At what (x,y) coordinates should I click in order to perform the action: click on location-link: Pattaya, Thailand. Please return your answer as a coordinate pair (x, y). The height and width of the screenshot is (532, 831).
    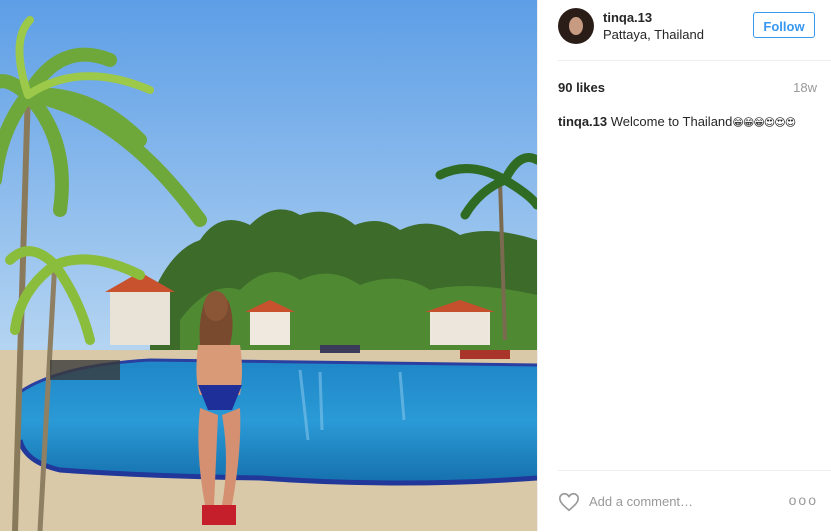
    Looking at the image, I should click on (653, 34).